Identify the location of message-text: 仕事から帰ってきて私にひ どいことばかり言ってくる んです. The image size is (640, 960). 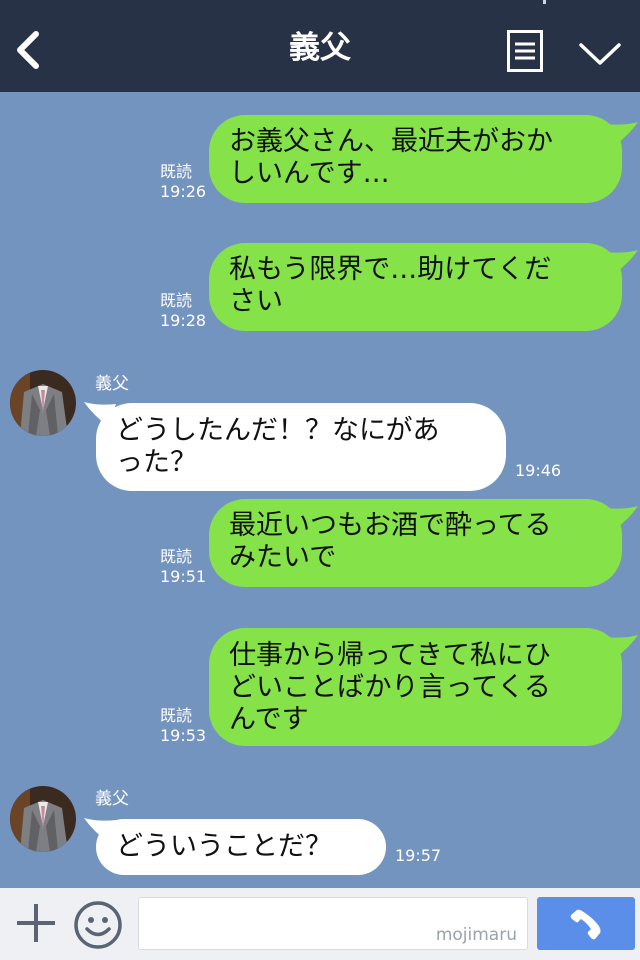
(390, 687).